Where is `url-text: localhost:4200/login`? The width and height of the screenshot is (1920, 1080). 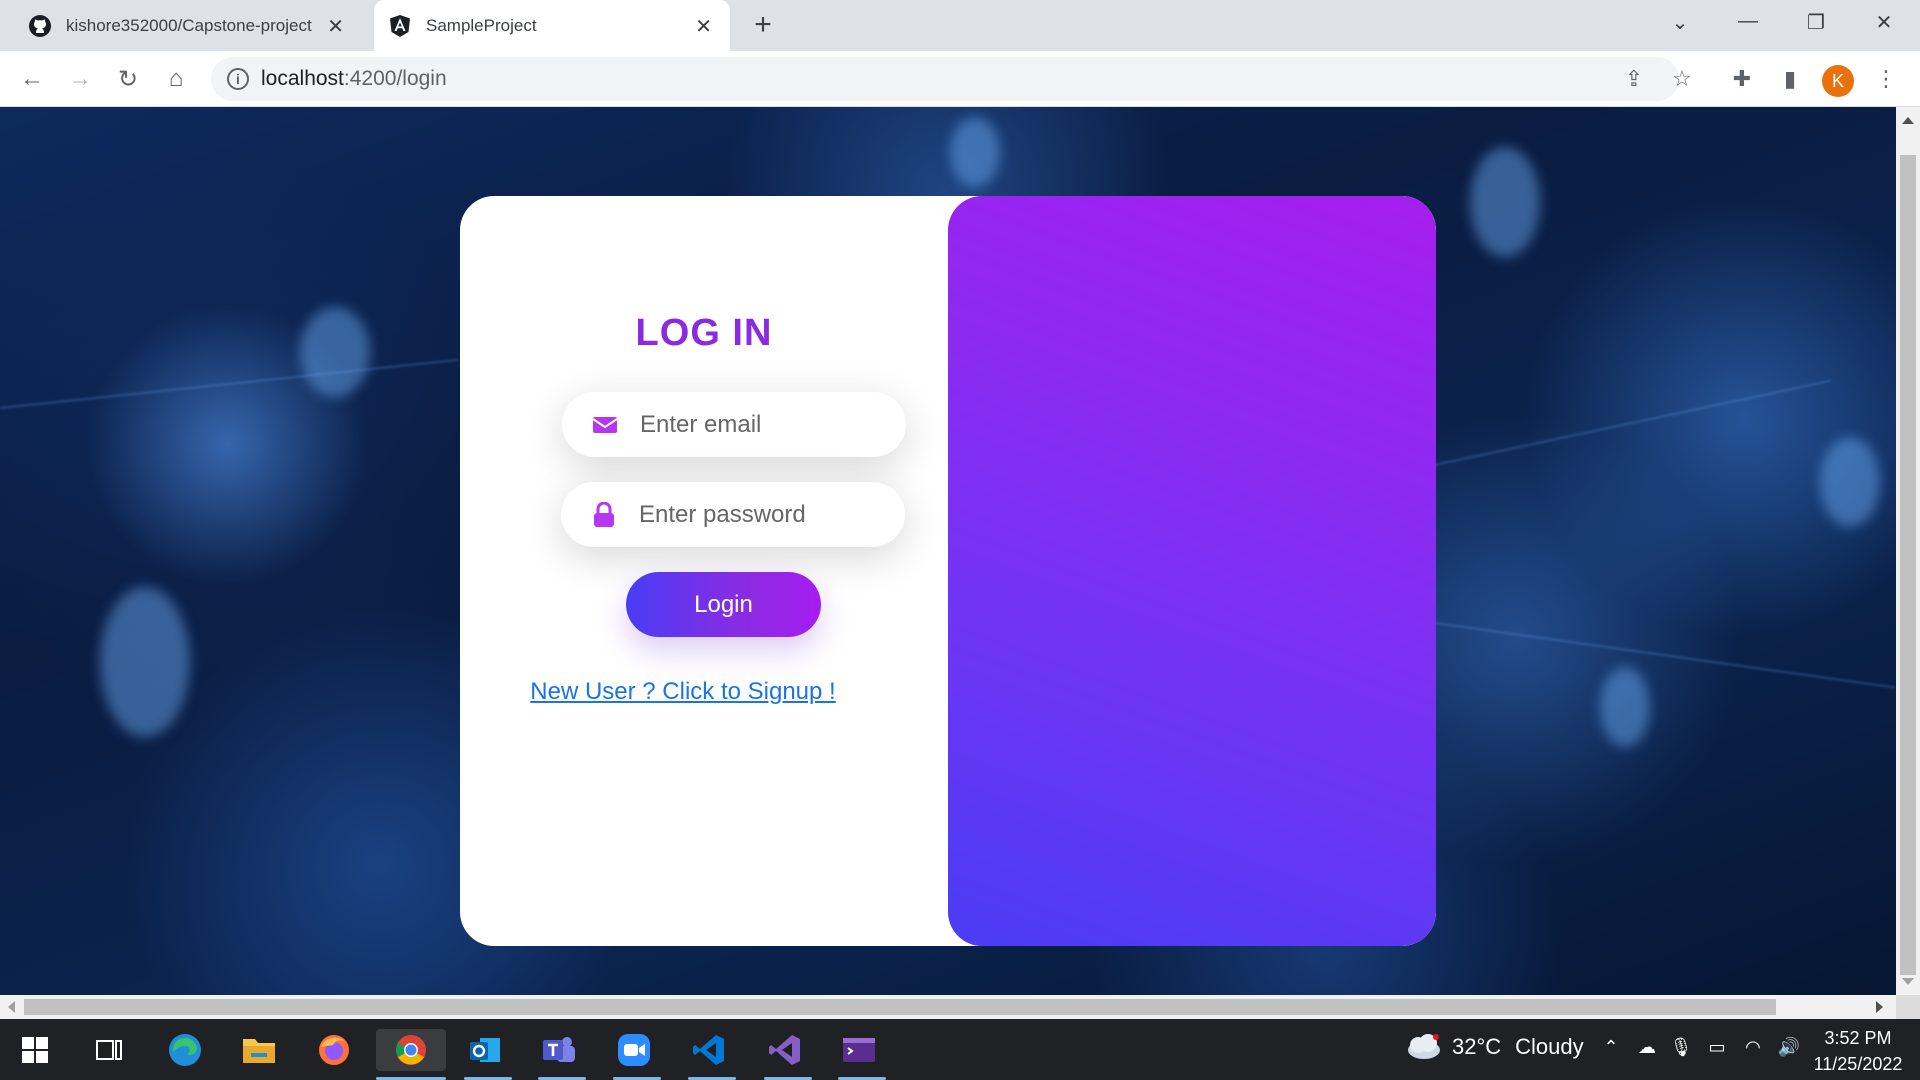 url-text: localhost:4200/login is located at coordinates (354, 79).